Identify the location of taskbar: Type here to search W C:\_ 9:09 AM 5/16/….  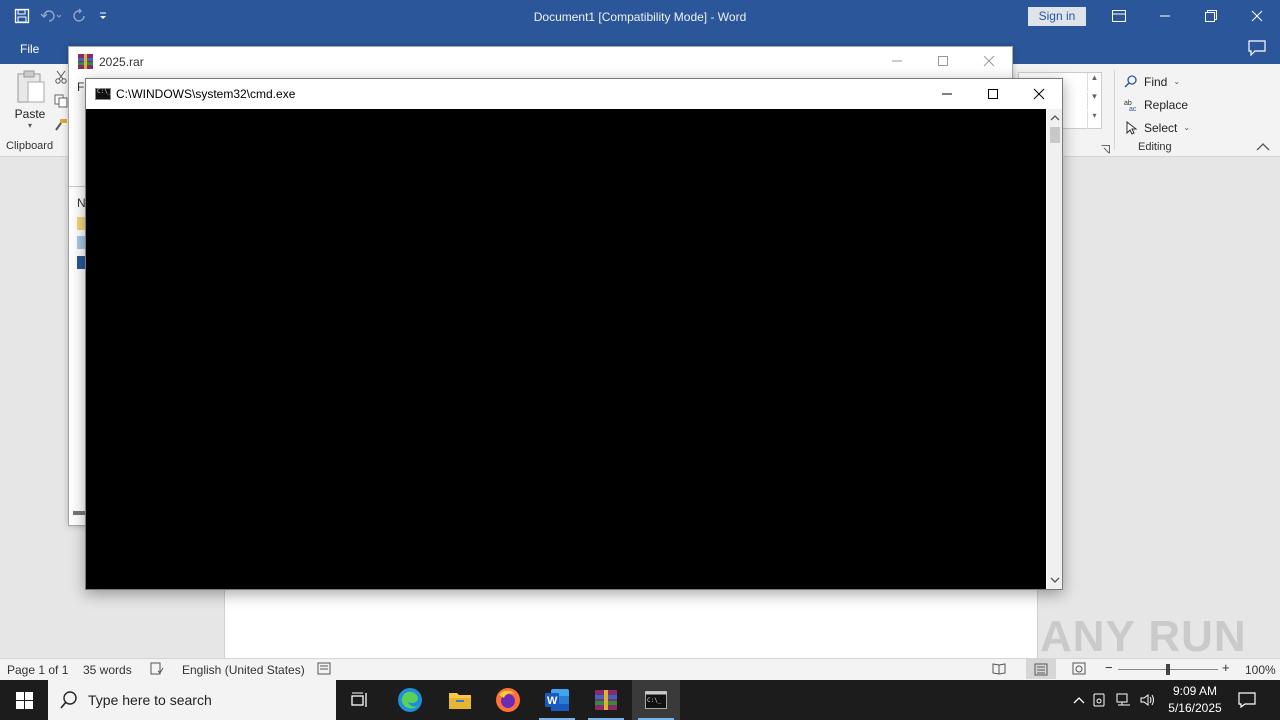
(640, 700).